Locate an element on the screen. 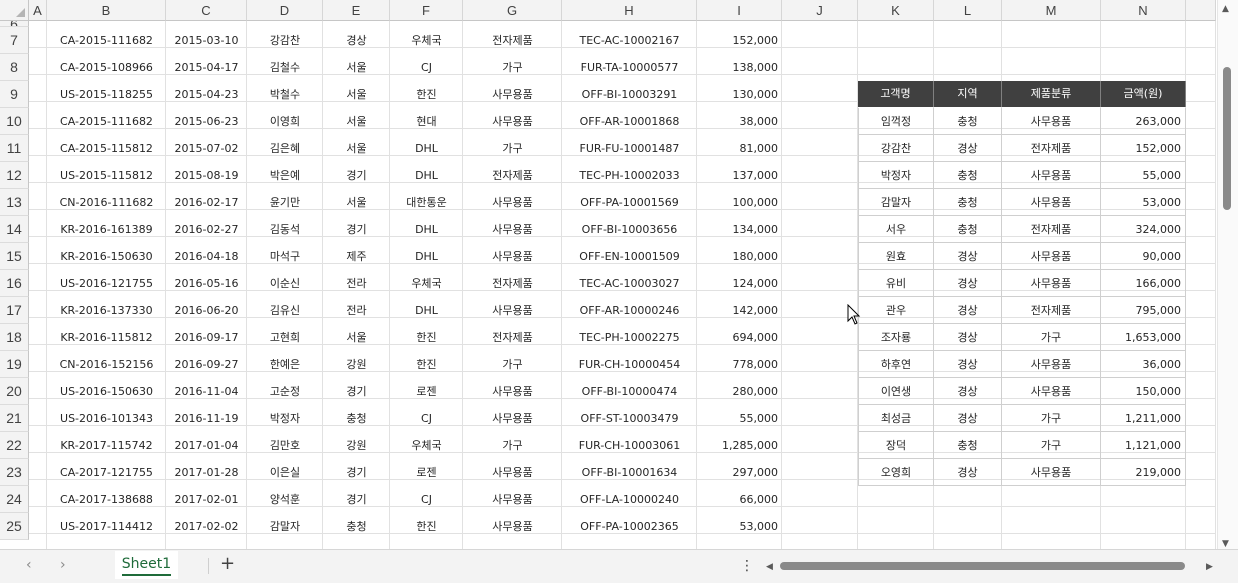 The height and width of the screenshot is (583, 1238). row-header-9: 9 is located at coordinates (14, 94).